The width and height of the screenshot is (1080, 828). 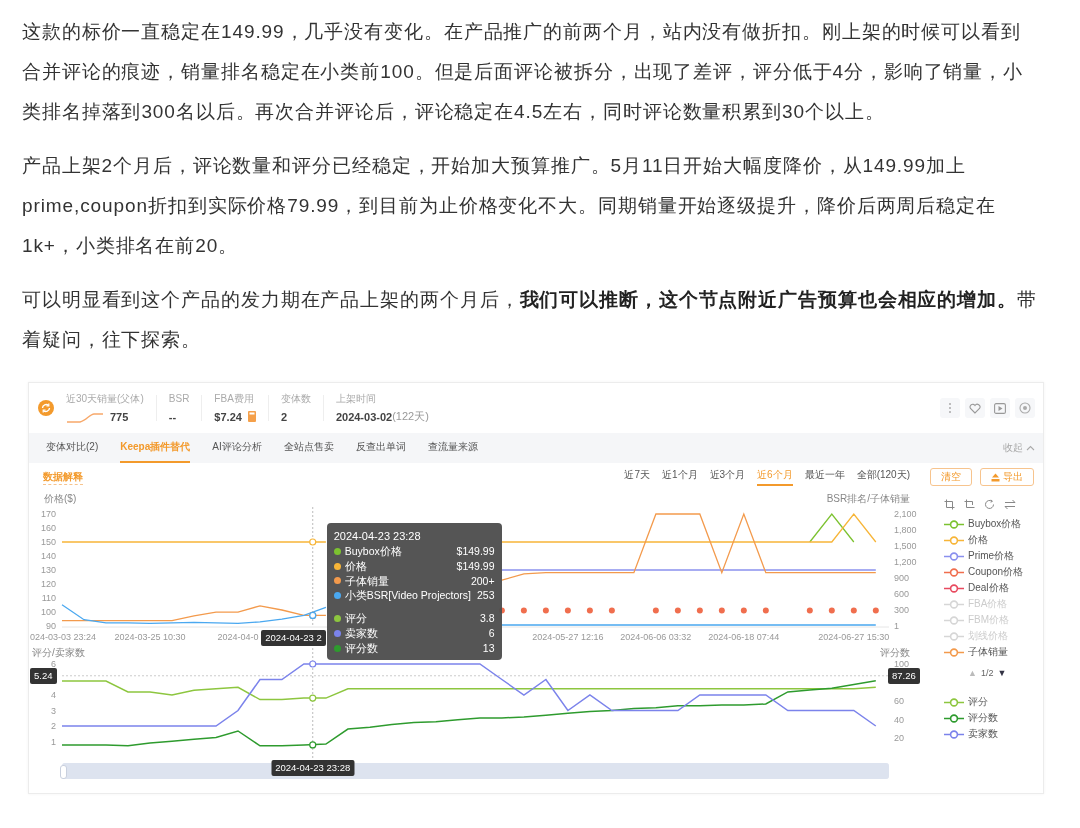 I want to click on axis-title: 价格($), so click(x=60, y=498).